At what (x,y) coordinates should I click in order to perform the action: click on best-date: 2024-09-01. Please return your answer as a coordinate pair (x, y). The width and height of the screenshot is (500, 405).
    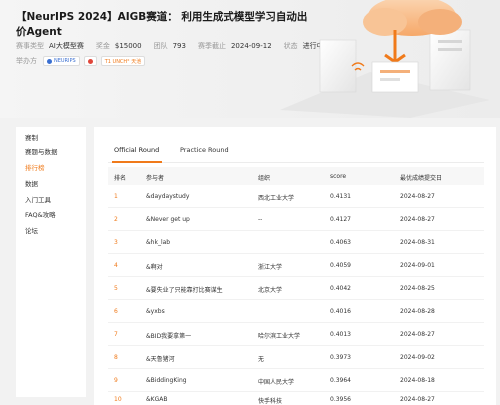
    Looking at the image, I should click on (417, 265).